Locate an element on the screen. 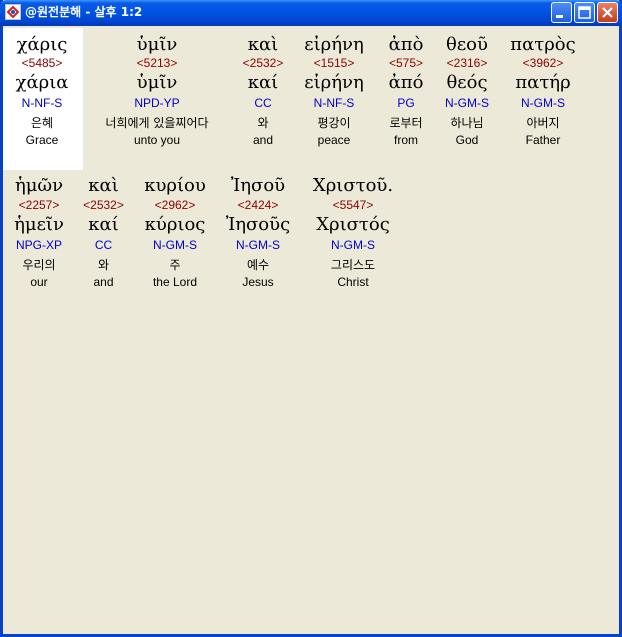 This screenshot has width=622, height=637. greek-word: ἡμῶν is located at coordinates (39, 185).